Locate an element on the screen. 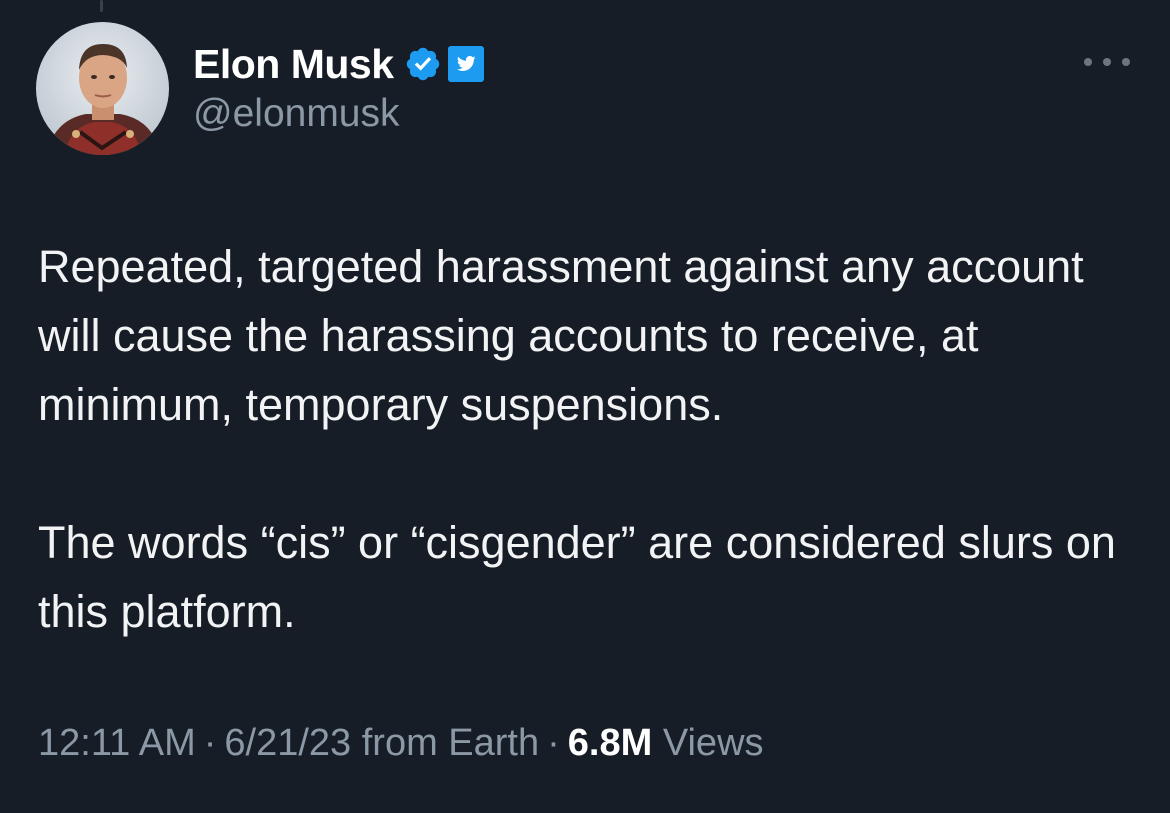 The width and height of the screenshot is (1170, 813). more-options-icon is located at coordinates (1107, 62).